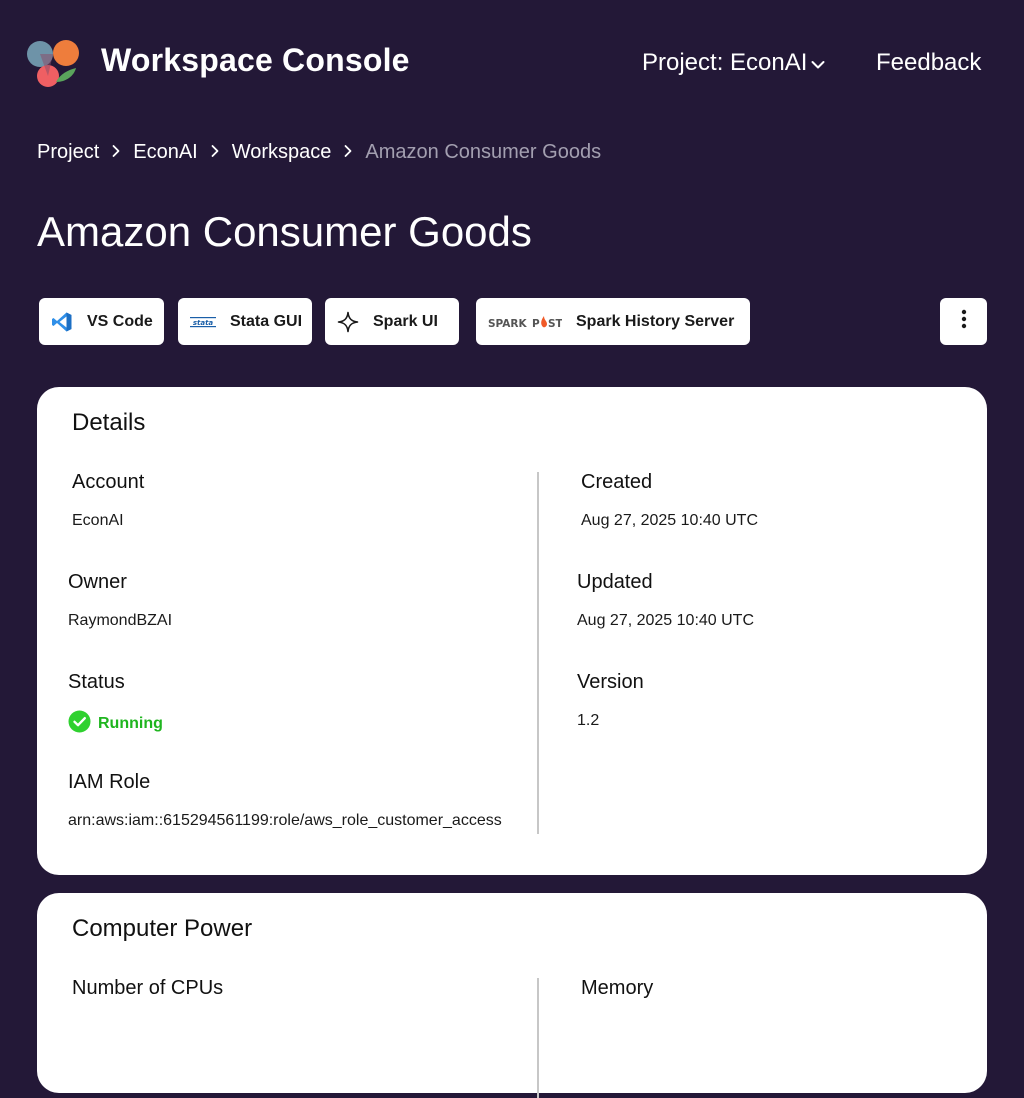 The width and height of the screenshot is (1024, 1098). Describe the element at coordinates (818, 63) in the screenshot. I see `chevron-down-icon` at that location.